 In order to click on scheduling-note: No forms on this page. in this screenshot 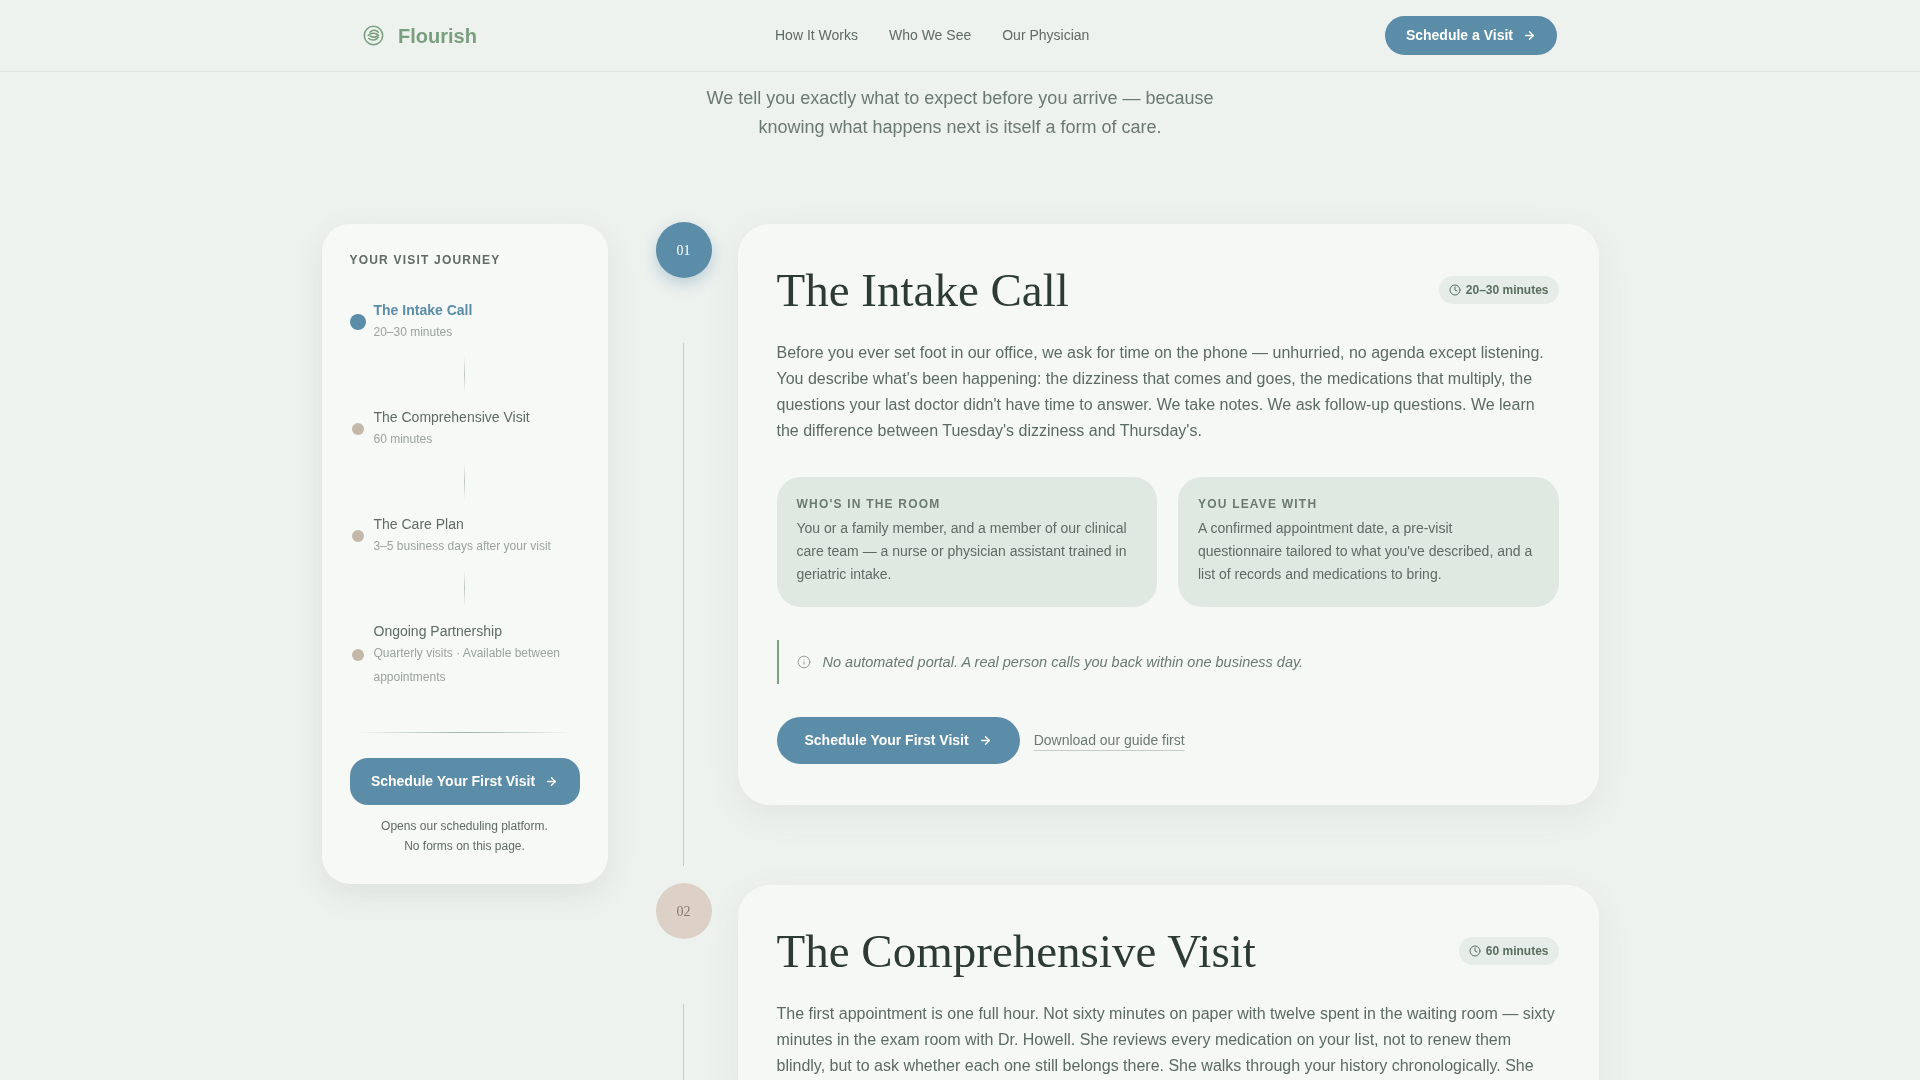, I will do `click(464, 846)`.